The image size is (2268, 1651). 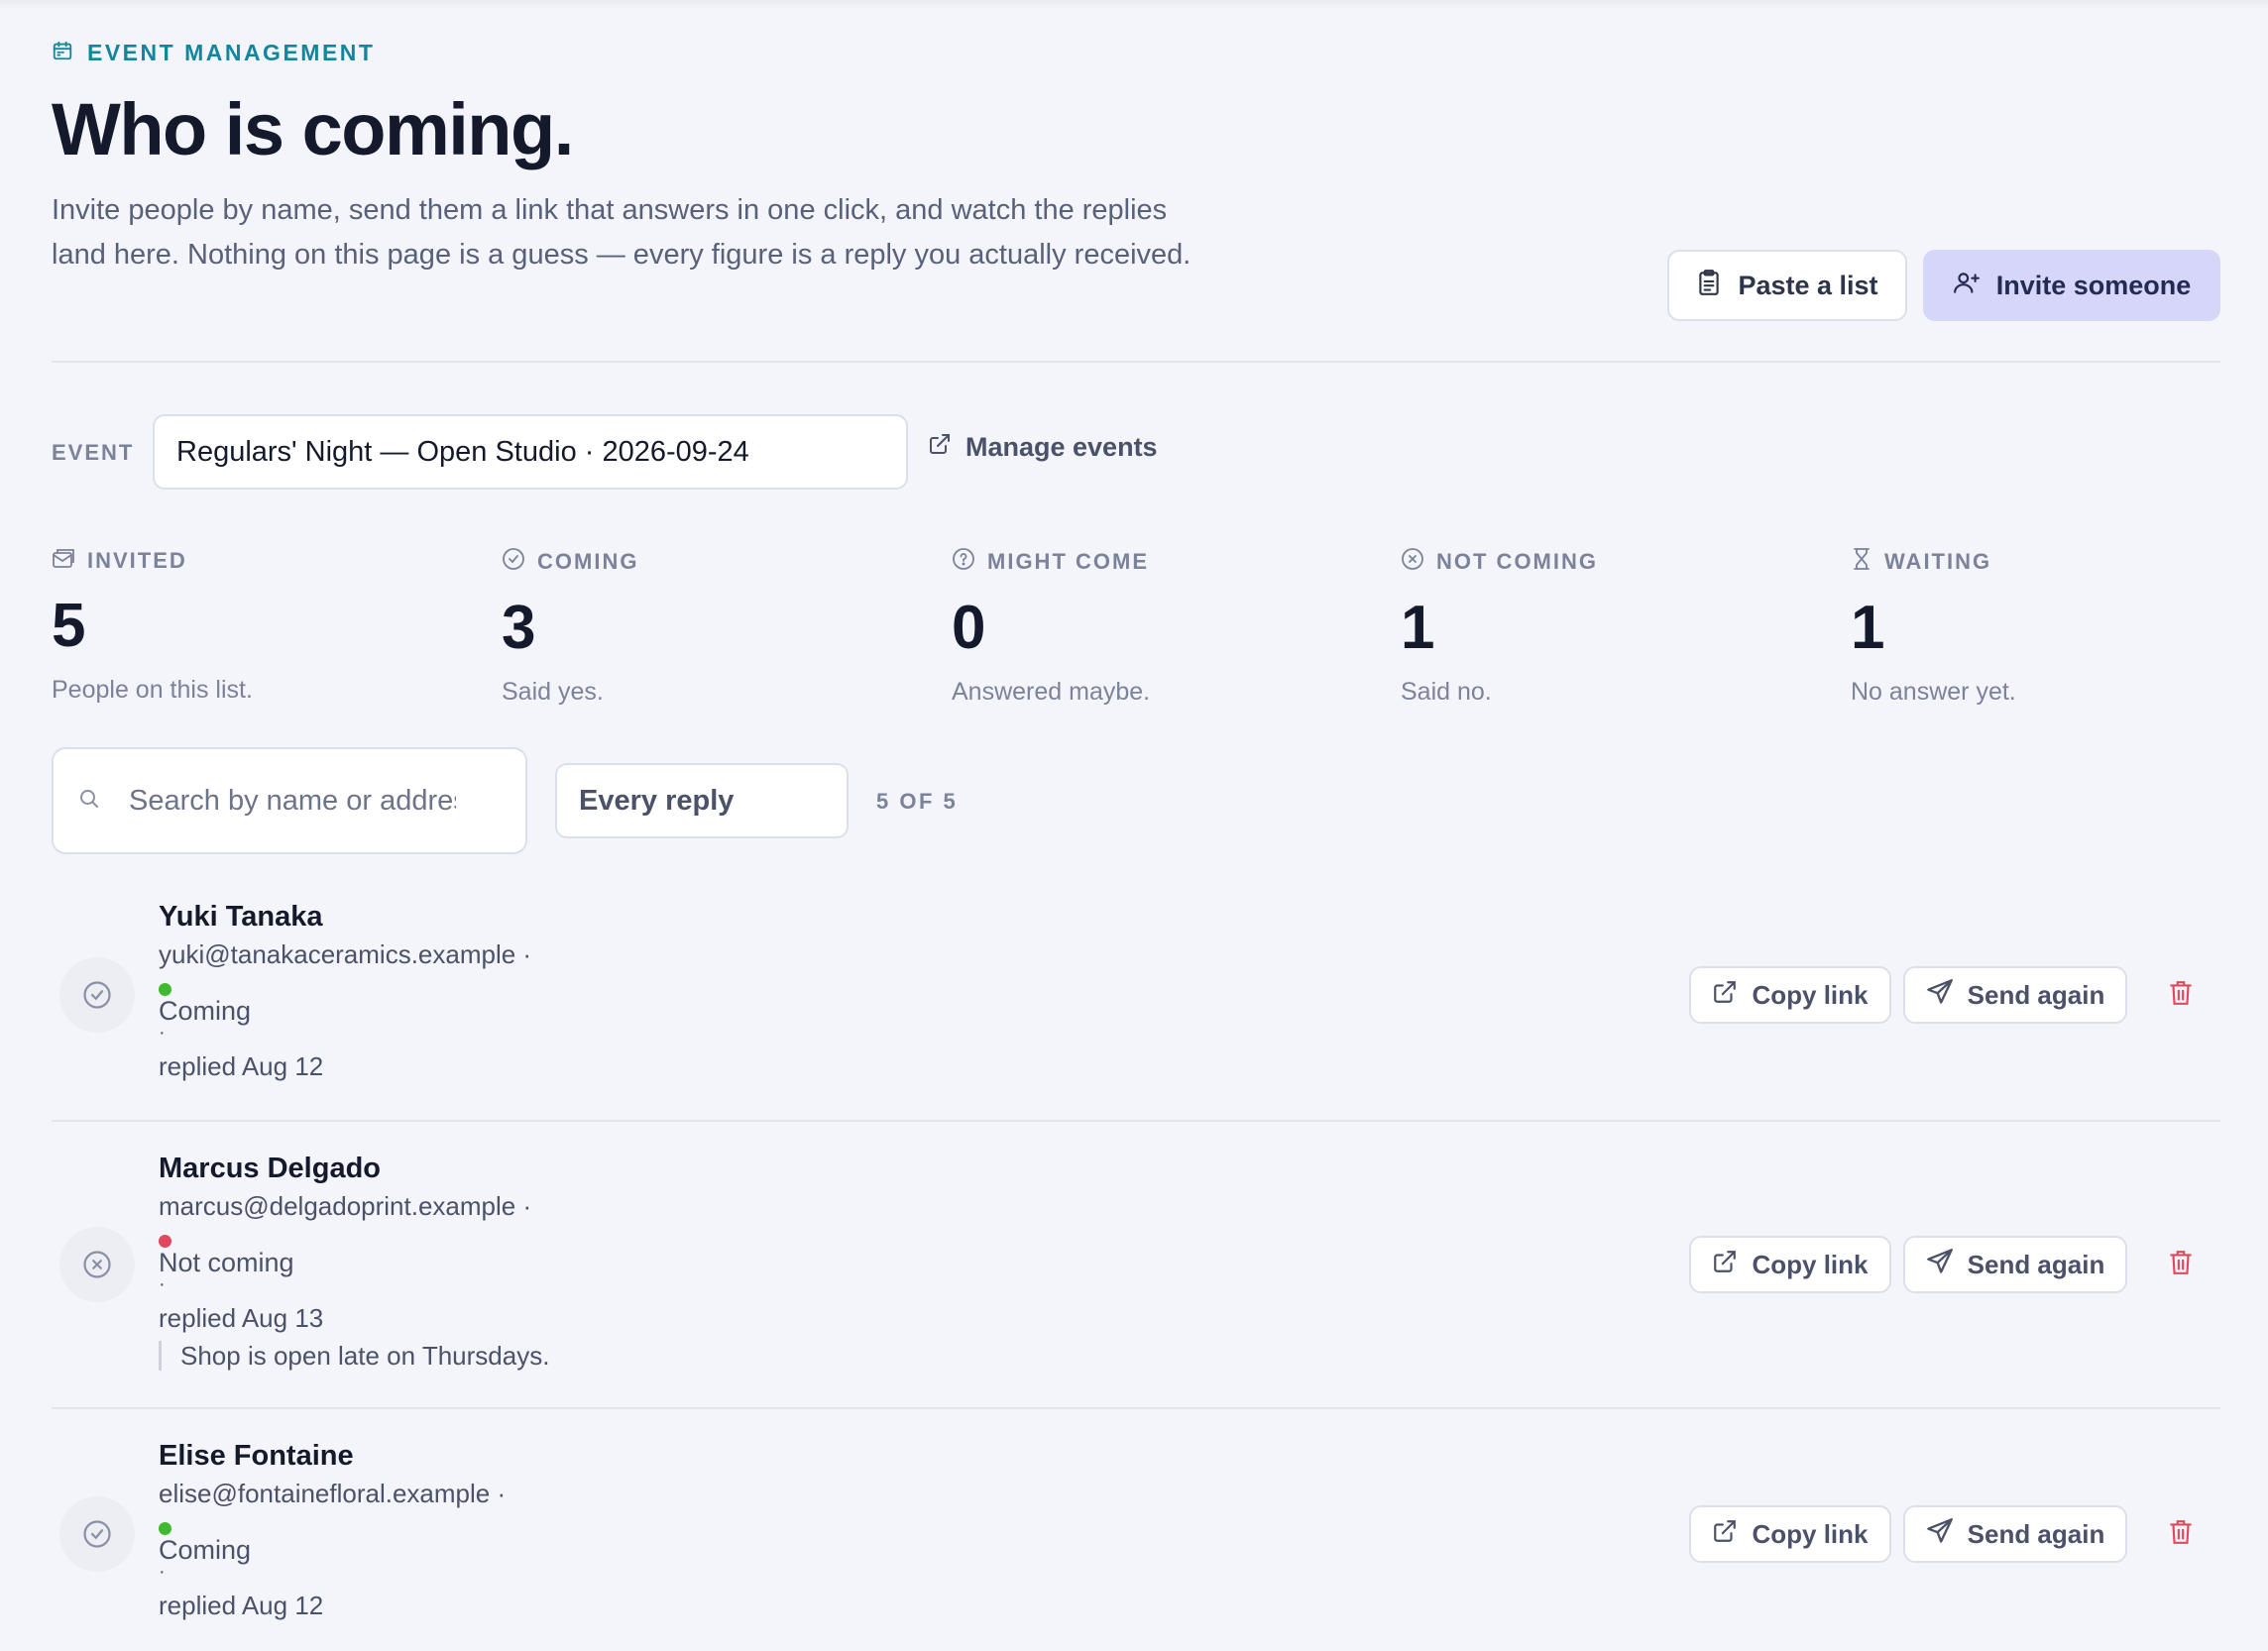 What do you see at coordinates (657, 800) in the screenshot?
I see `reply-filter-value: Every reply` at bounding box center [657, 800].